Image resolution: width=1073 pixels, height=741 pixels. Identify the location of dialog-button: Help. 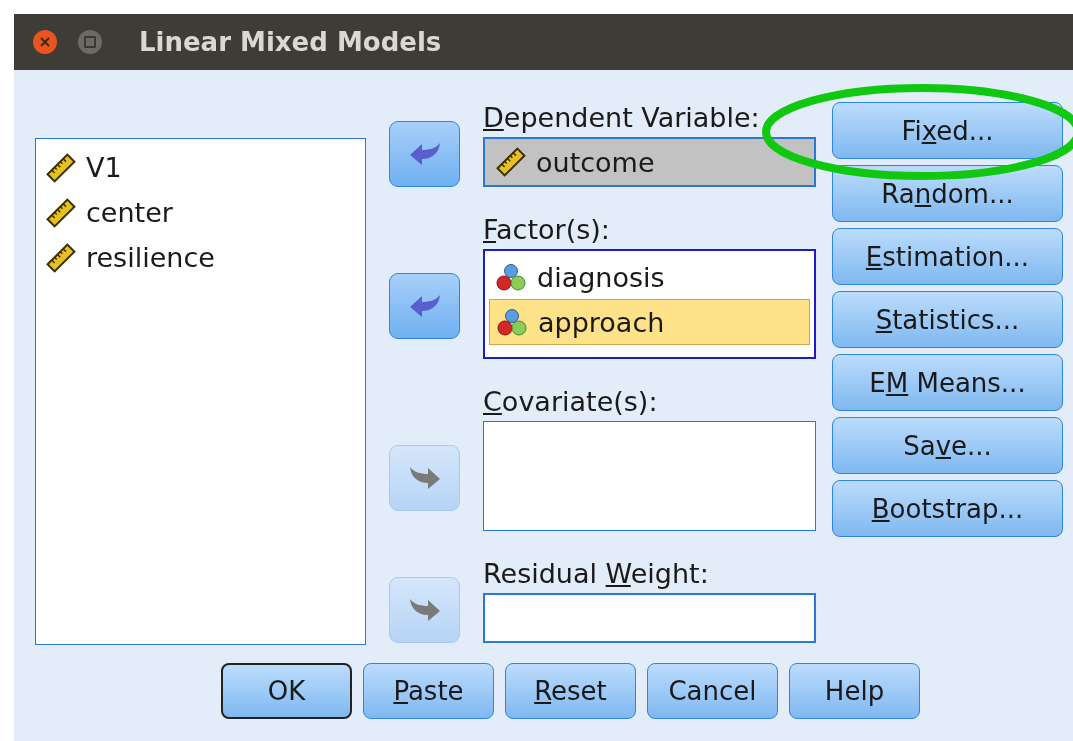
(854, 691).